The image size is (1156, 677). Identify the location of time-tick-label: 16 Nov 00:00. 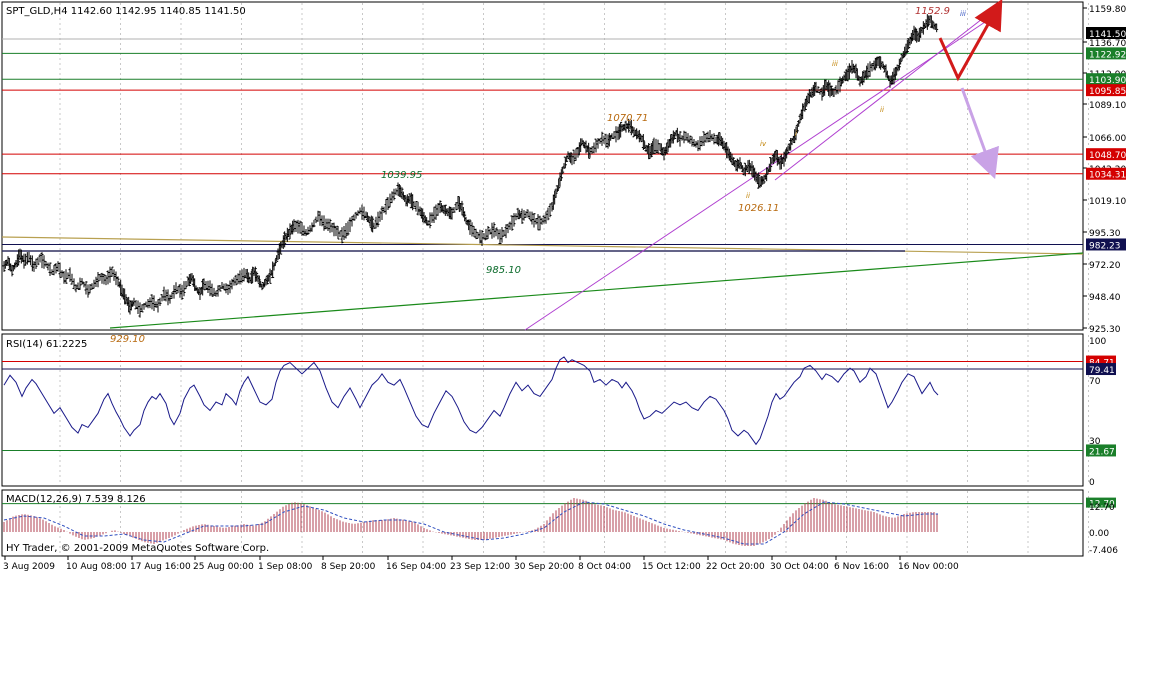
(928, 567).